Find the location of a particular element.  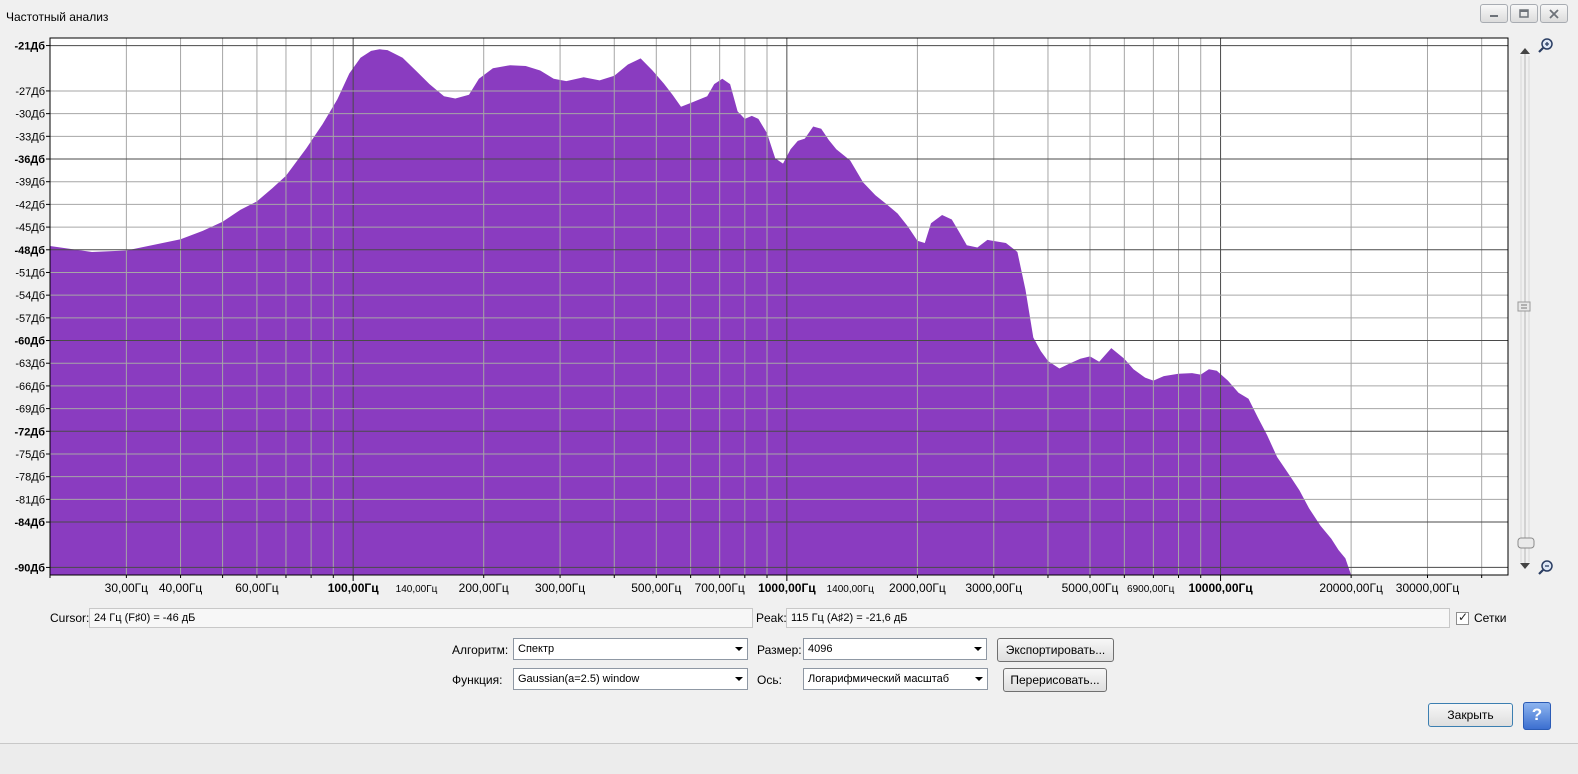

axis-scale-select: Логарифмический масштаб is located at coordinates (895, 679).